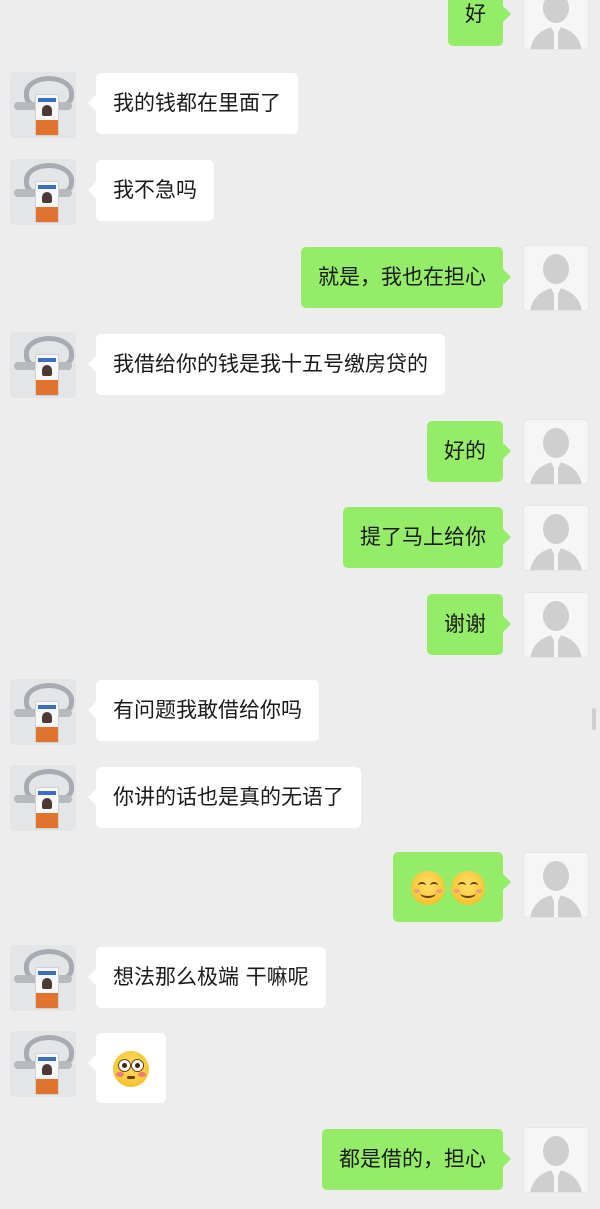 The width and height of the screenshot is (600, 1209). What do you see at coordinates (479, 23) in the screenshot?
I see `message-bubble-sent: 好` at bounding box center [479, 23].